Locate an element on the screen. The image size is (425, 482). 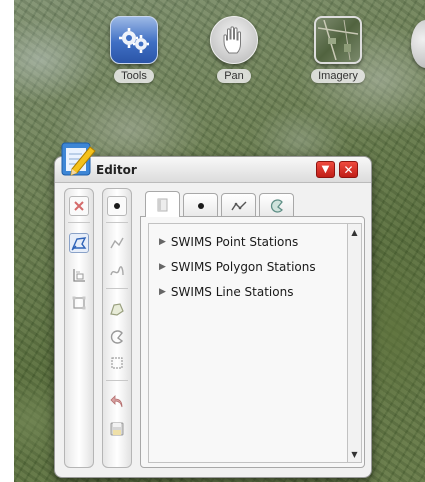
delete-icon is located at coordinates (79, 206).